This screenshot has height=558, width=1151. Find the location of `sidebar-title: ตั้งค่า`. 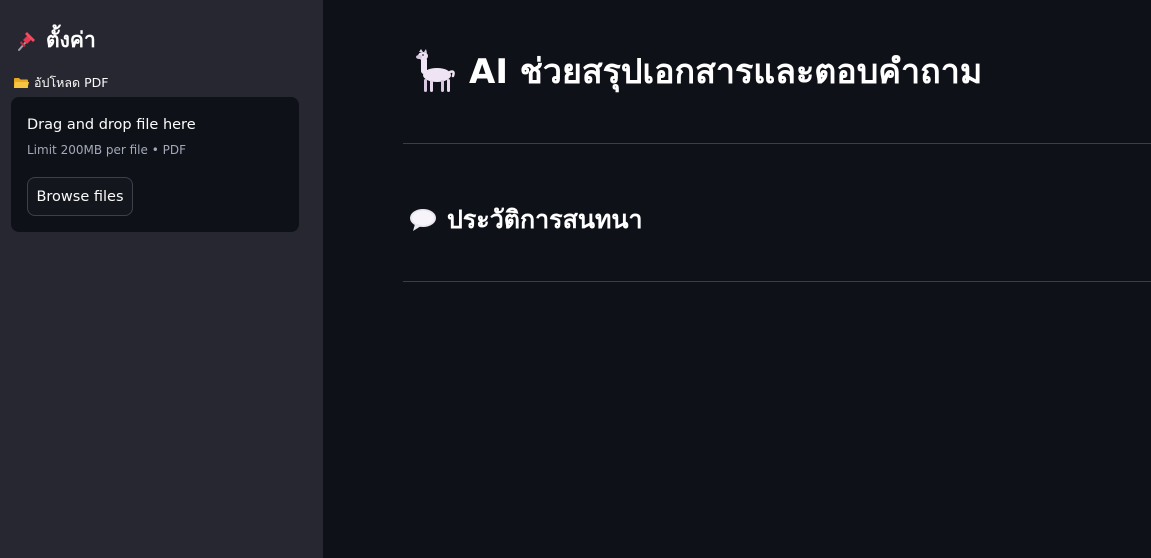

sidebar-title: ตั้งค่า is located at coordinates (71, 40).